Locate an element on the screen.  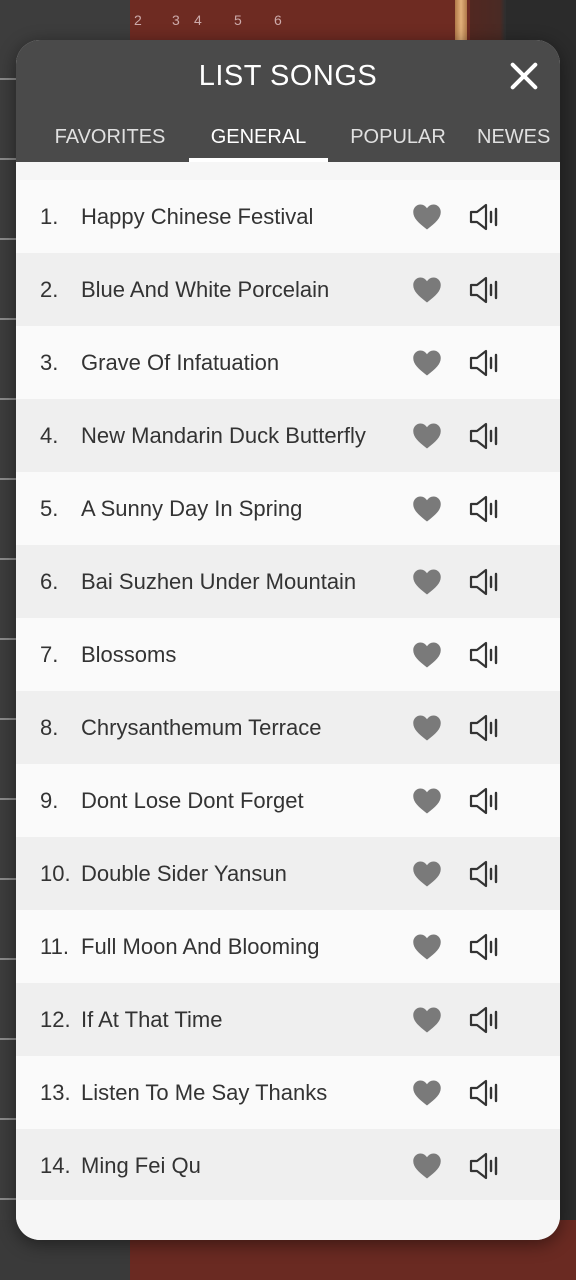
song-number: 1. is located at coordinates (49, 216).